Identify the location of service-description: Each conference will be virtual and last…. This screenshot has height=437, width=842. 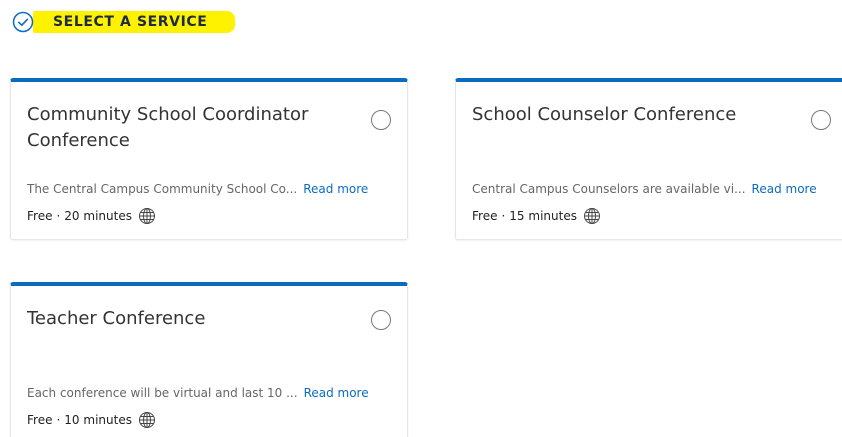
(162, 393).